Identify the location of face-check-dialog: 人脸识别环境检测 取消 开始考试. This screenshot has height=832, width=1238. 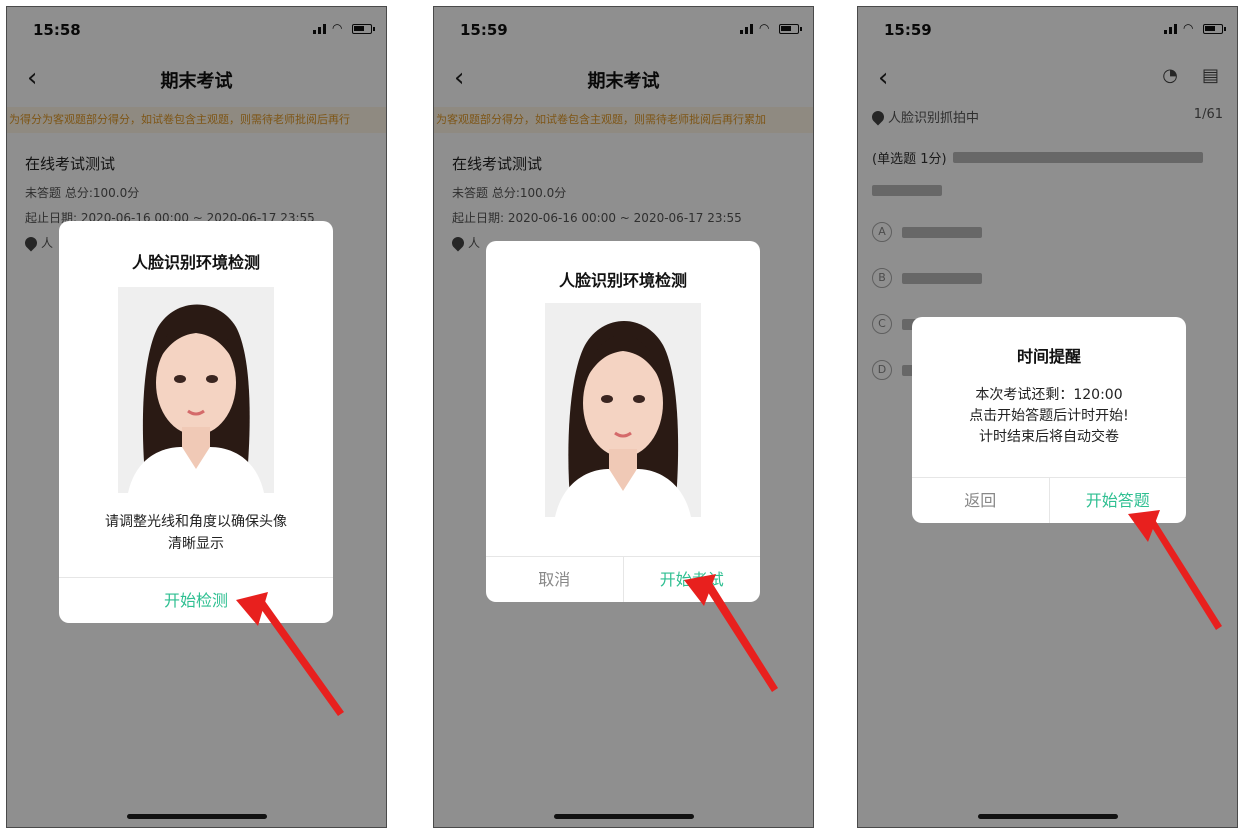
(623, 421).